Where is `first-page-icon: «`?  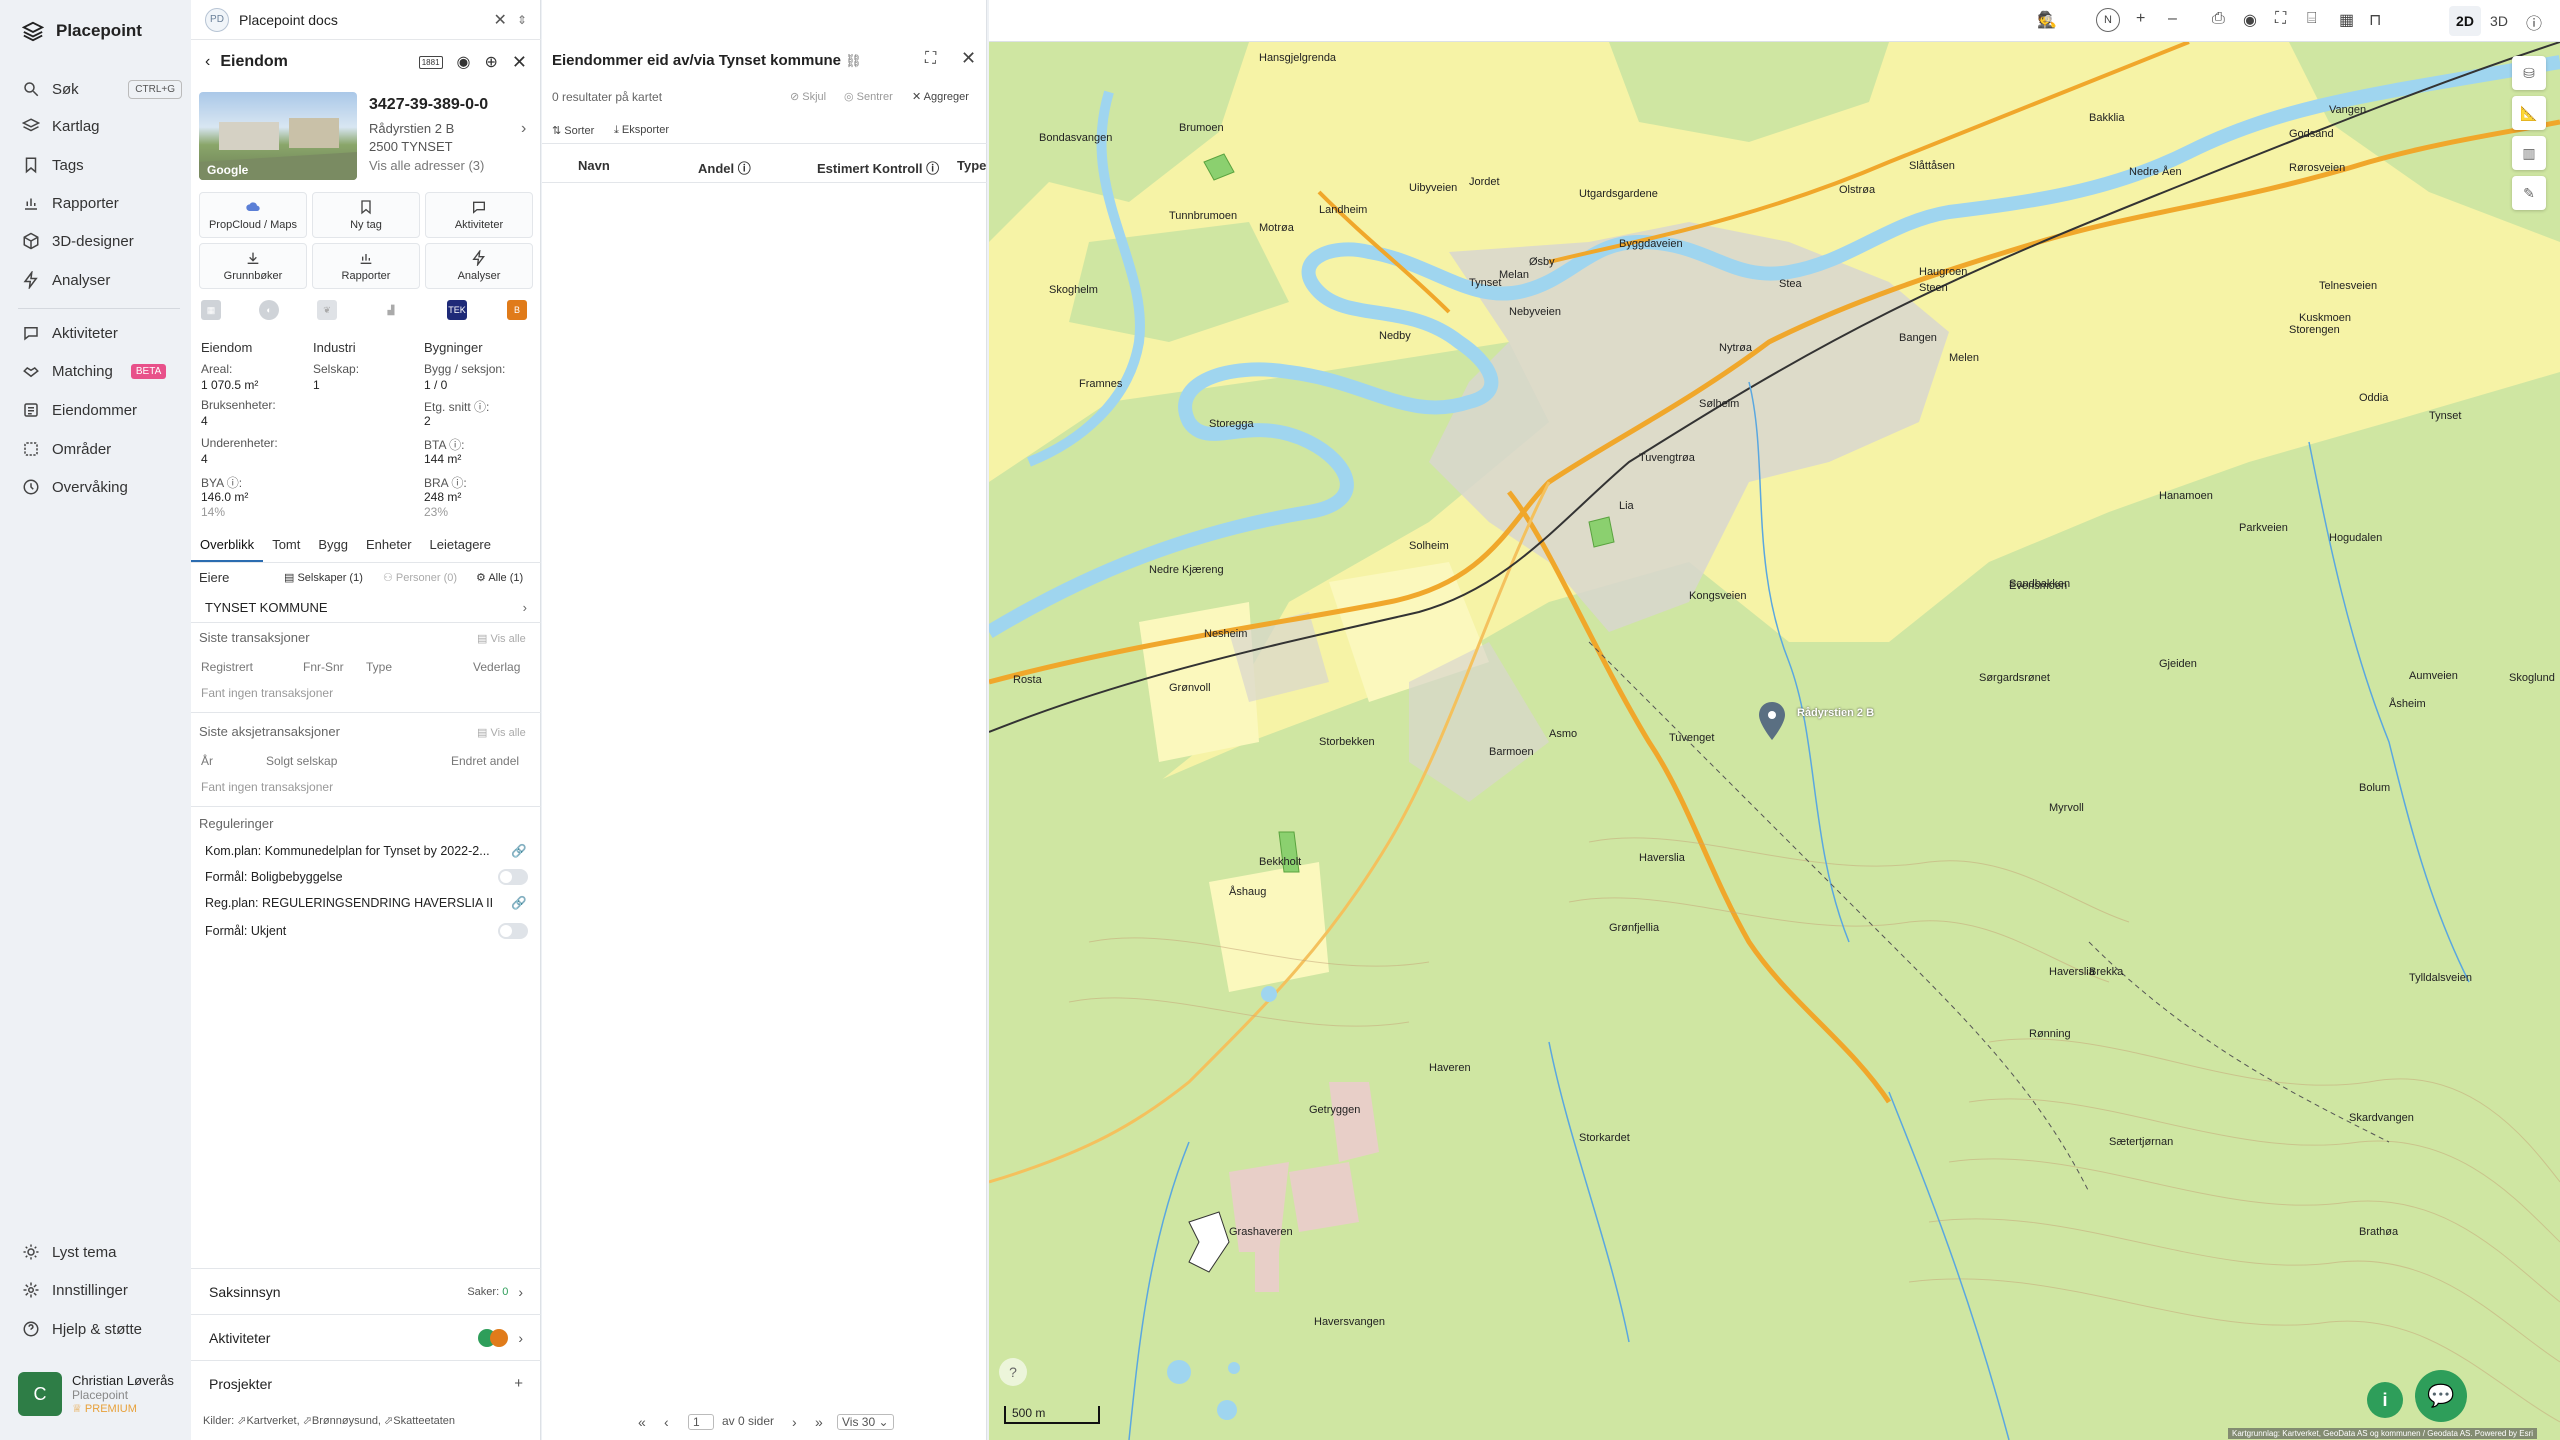 first-page-icon: « is located at coordinates (642, 1422).